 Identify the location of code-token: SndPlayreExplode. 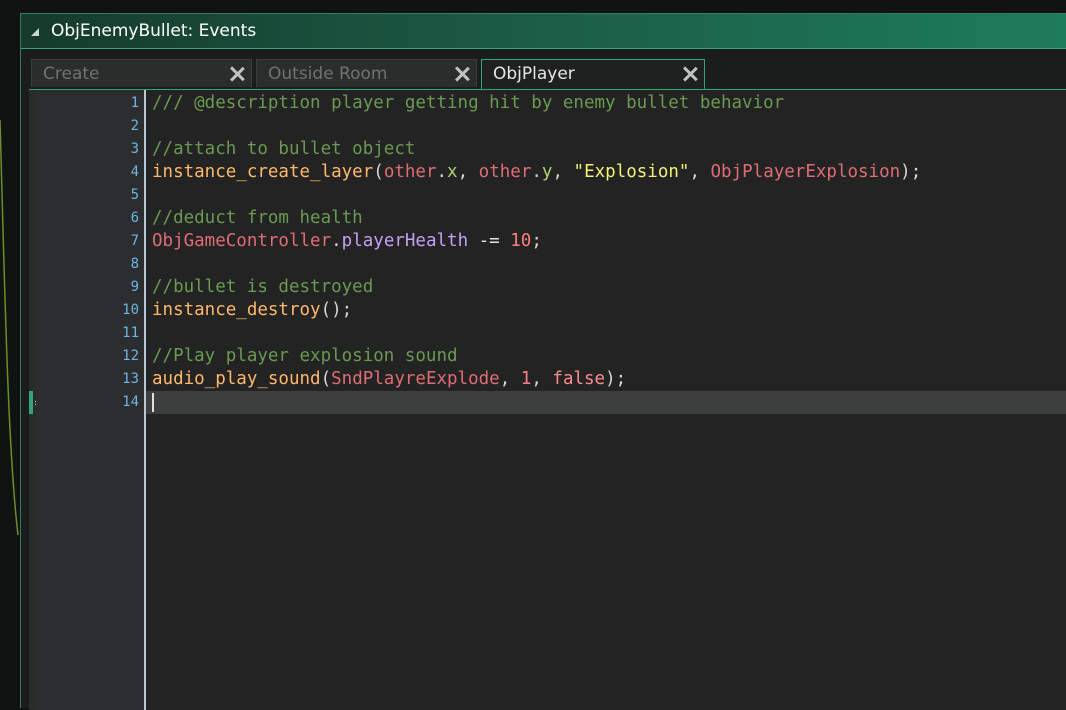
(415, 379).